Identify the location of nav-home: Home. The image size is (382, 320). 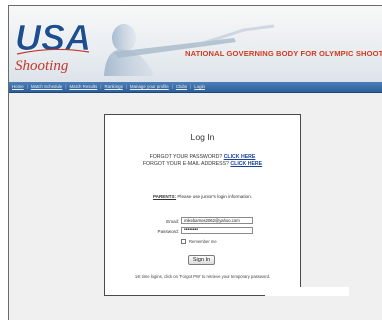
(18, 86).